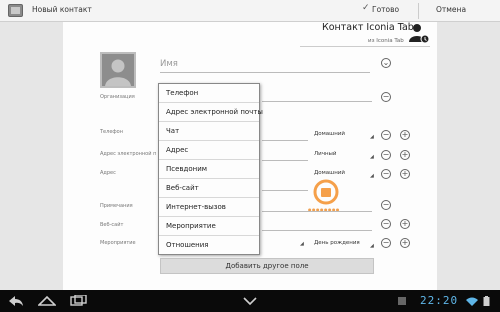 The width and height of the screenshot is (500, 312). I want to click on menu-item-chat: Чат, so click(209, 131).